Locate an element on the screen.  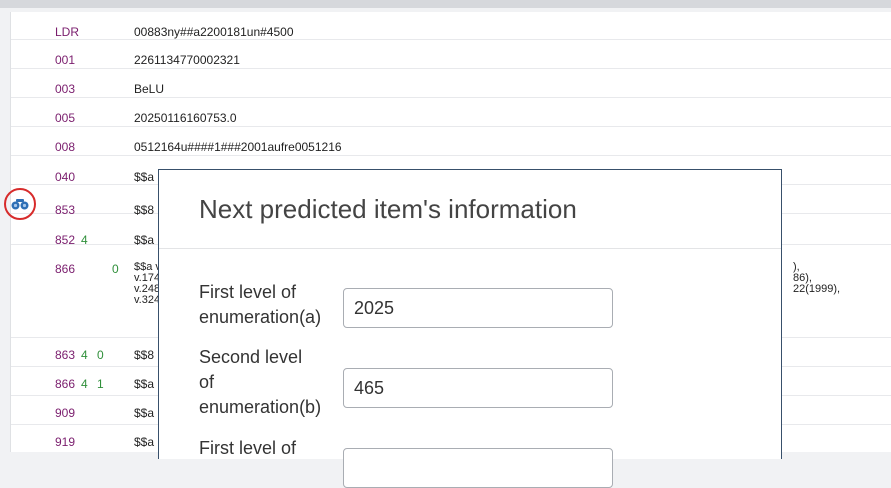
field-value: 0512164u####1###2001aufre0051216 is located at coordinates (238, 147).